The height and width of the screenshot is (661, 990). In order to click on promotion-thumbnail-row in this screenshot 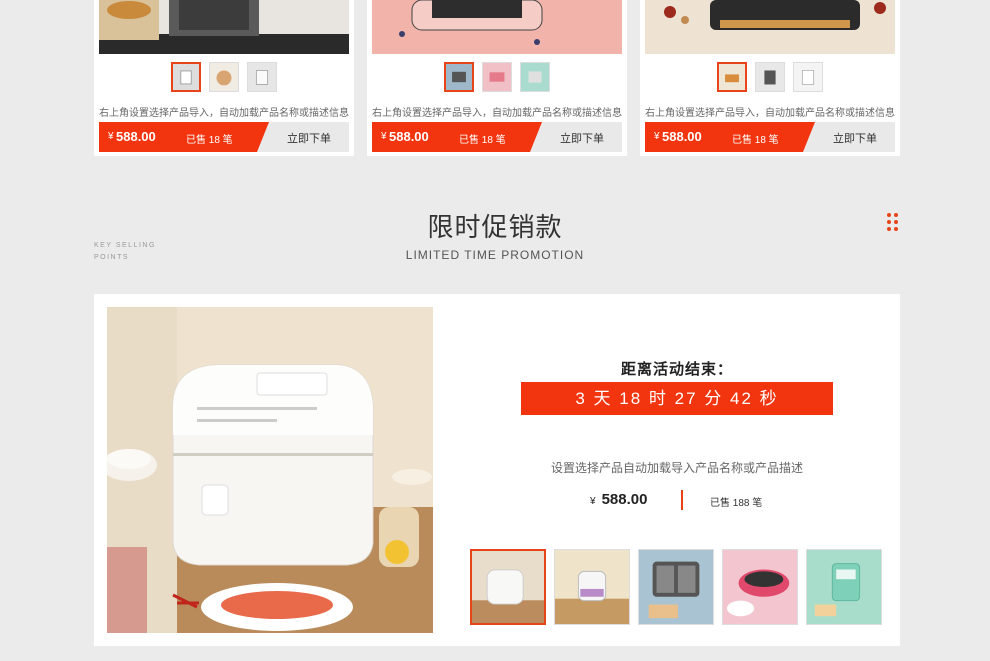, I will do `click(676, 587)`.